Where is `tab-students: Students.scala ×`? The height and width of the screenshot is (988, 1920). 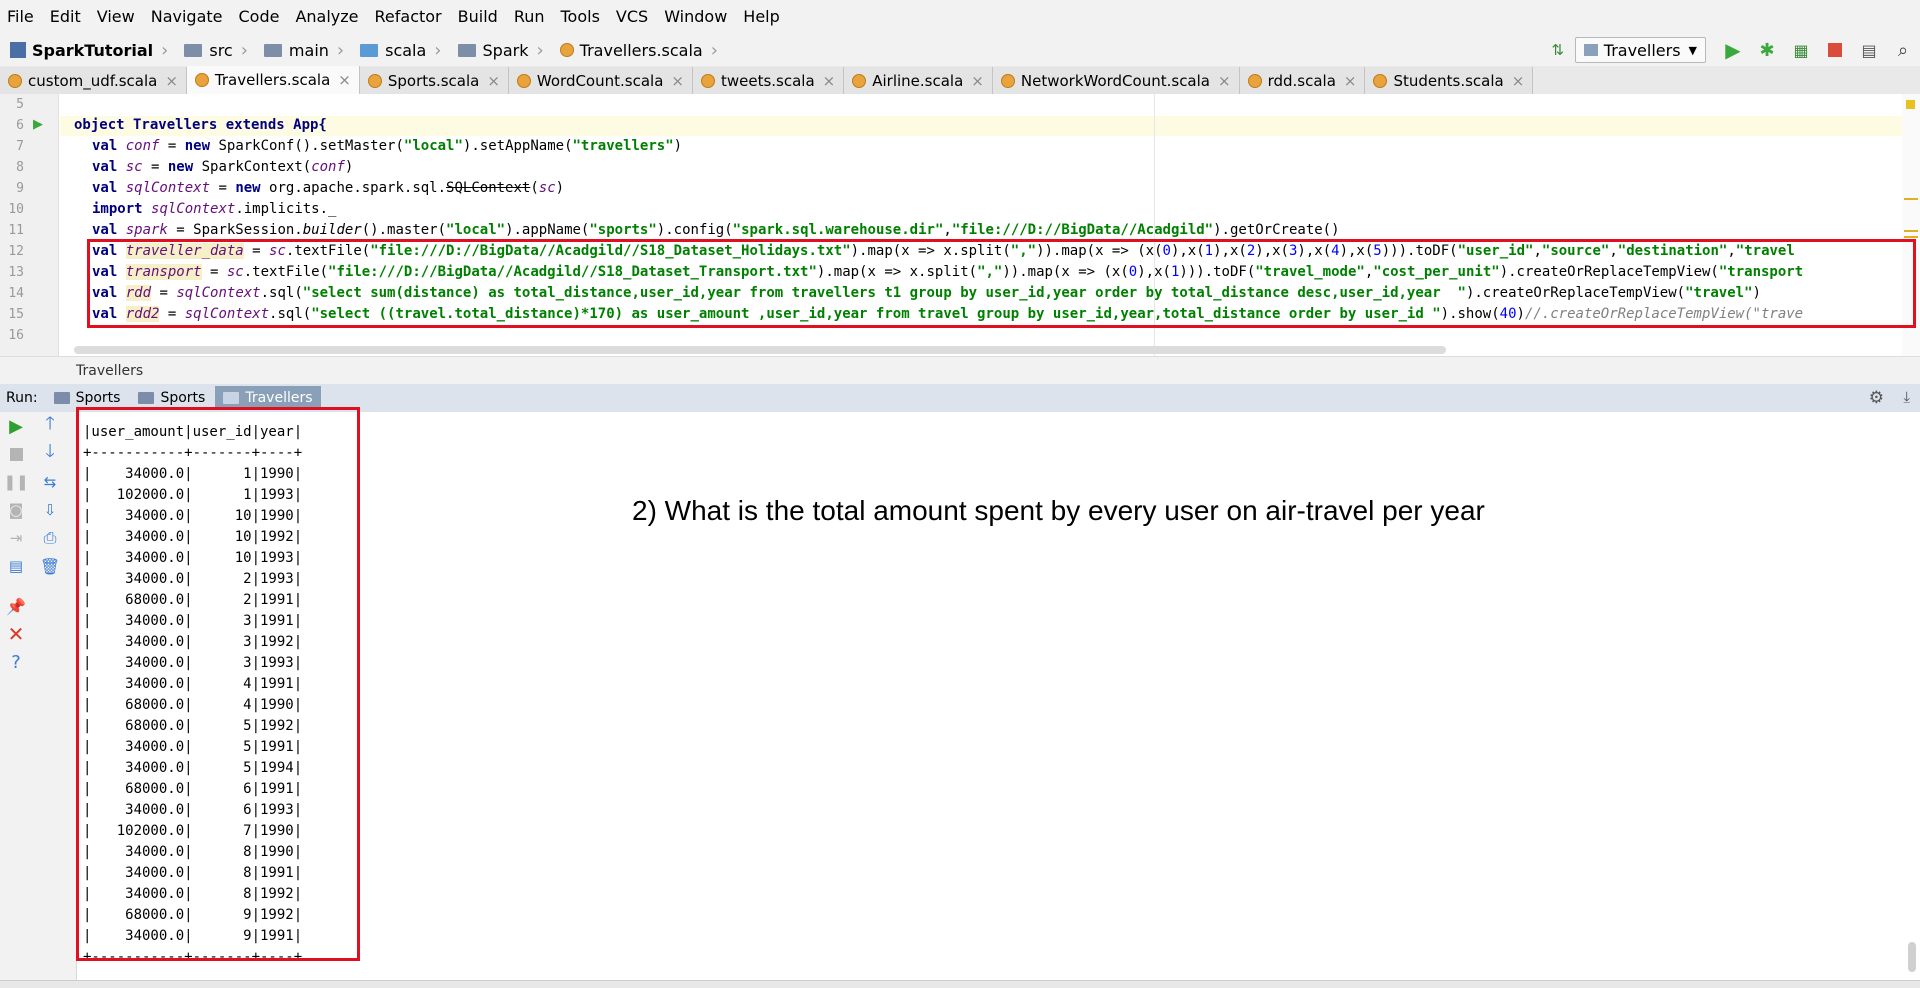
tab-students: Students.scala × is located at coordinates (1449, 80).